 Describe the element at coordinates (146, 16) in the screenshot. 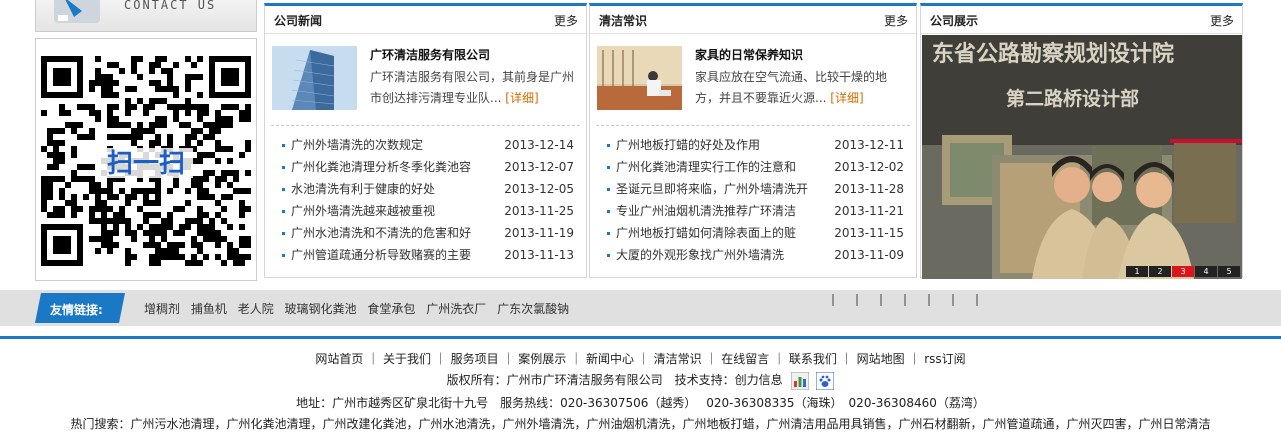

I see `contact-us-button: CONTACT US` at that location.